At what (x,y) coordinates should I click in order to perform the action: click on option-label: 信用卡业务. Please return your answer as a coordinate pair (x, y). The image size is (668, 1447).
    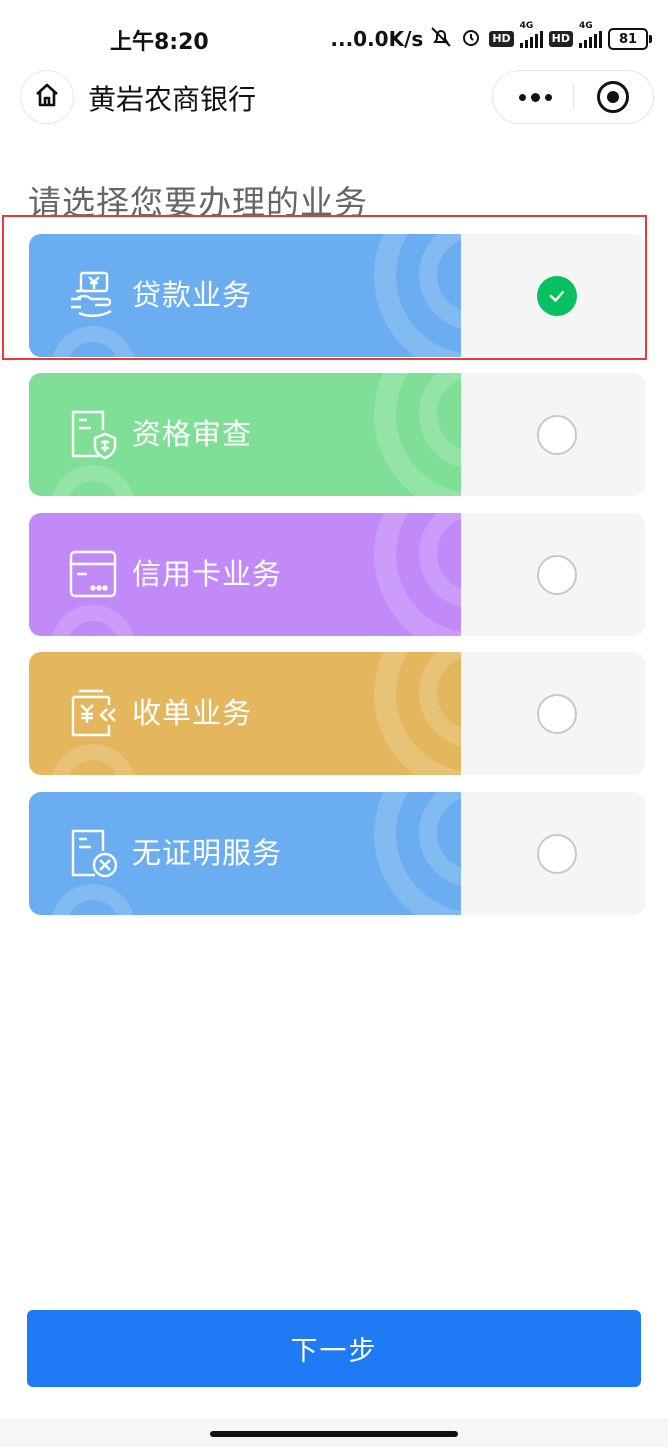
    Looking at the image, I should click on (207, 574).